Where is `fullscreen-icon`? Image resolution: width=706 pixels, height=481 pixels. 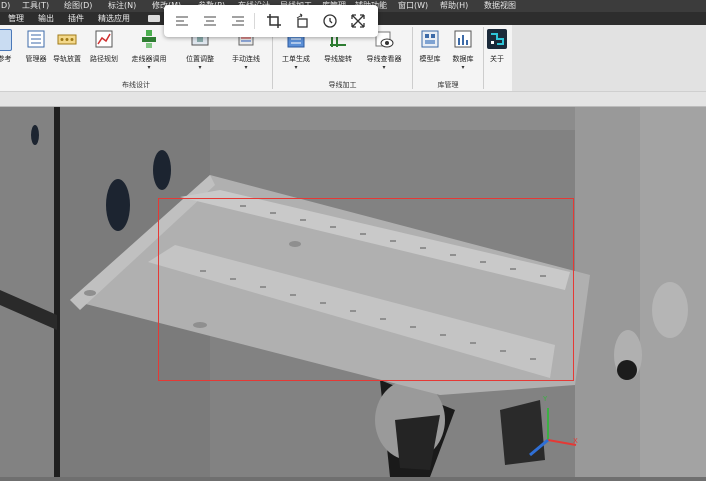
fullscreen-icon is located at coordinates (358, 21).